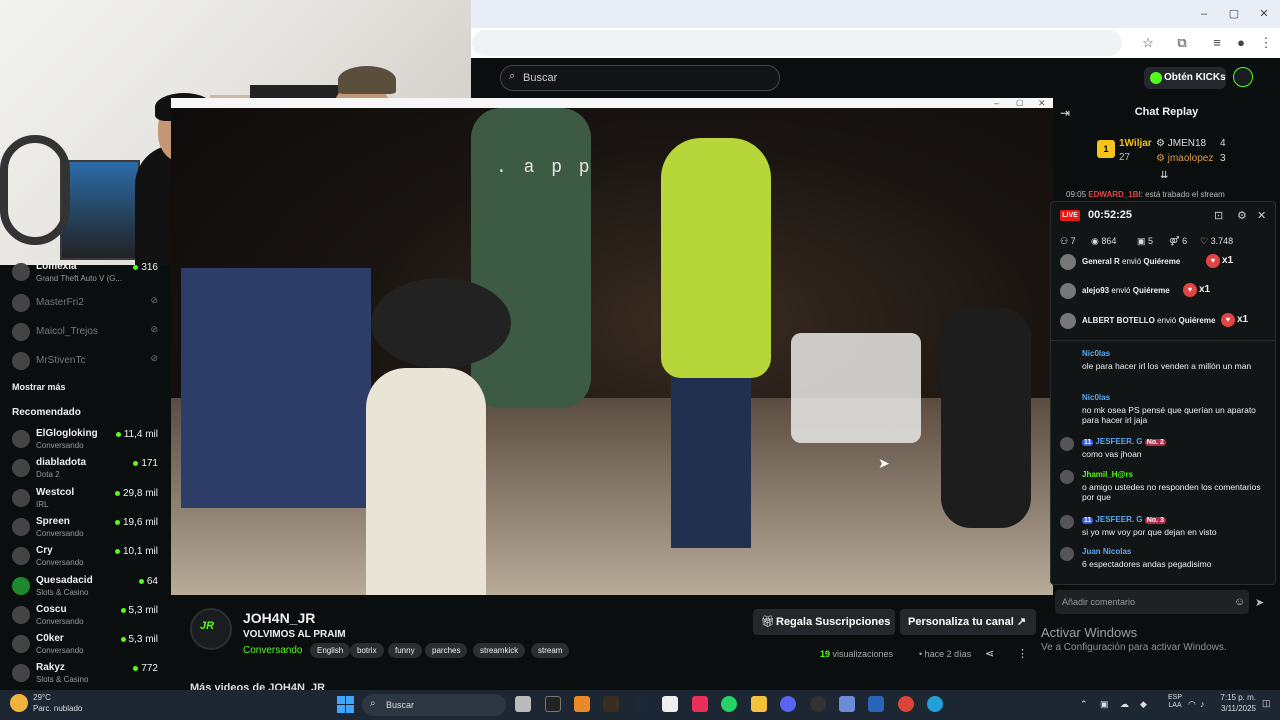  What do you see at coordinates (499, 650) in the screenshot?
I see `tag-streamkick: streamkick` at bounding box center [499, 650].